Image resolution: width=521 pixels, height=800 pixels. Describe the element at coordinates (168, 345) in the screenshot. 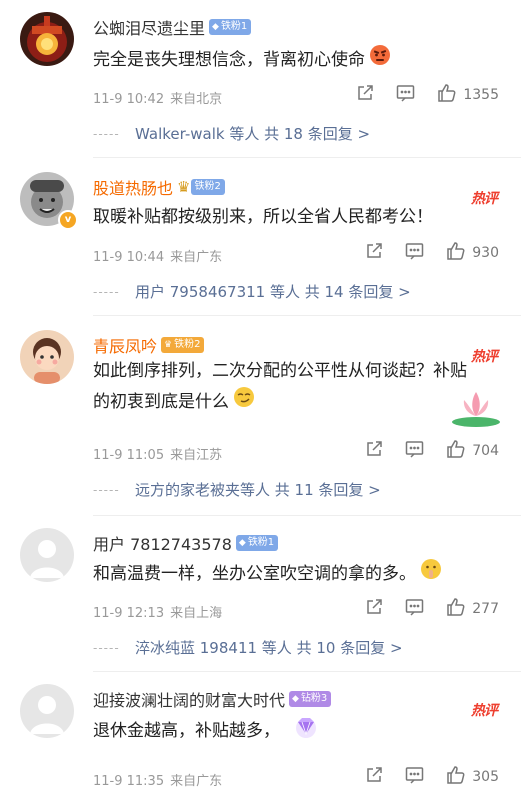

I see `crown-icon: ♛` at that location.